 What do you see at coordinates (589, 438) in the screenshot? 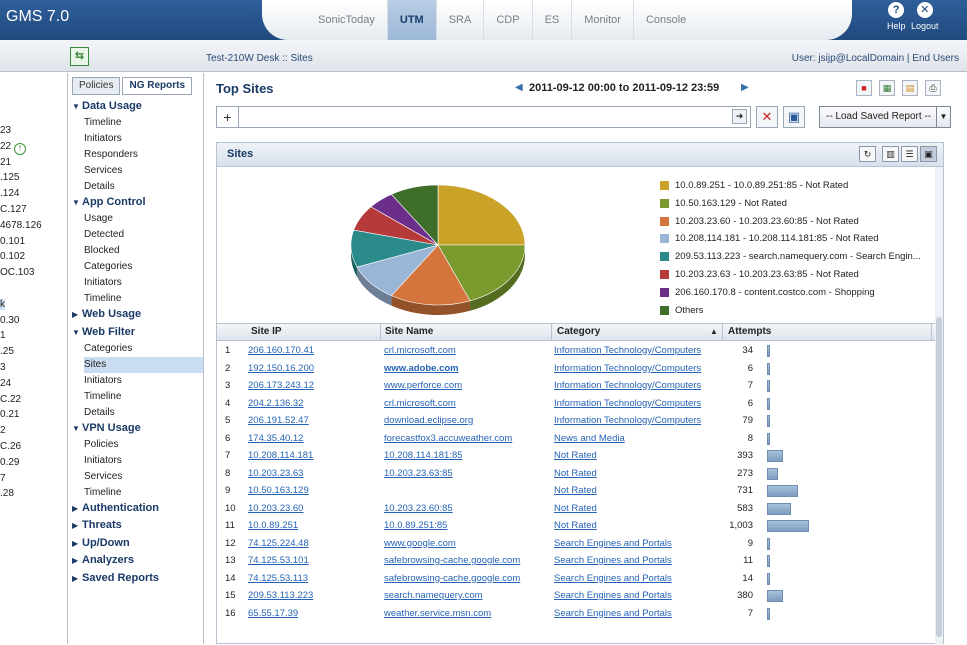
I see `category-link: News and Media` at bounding box center [589, 438].